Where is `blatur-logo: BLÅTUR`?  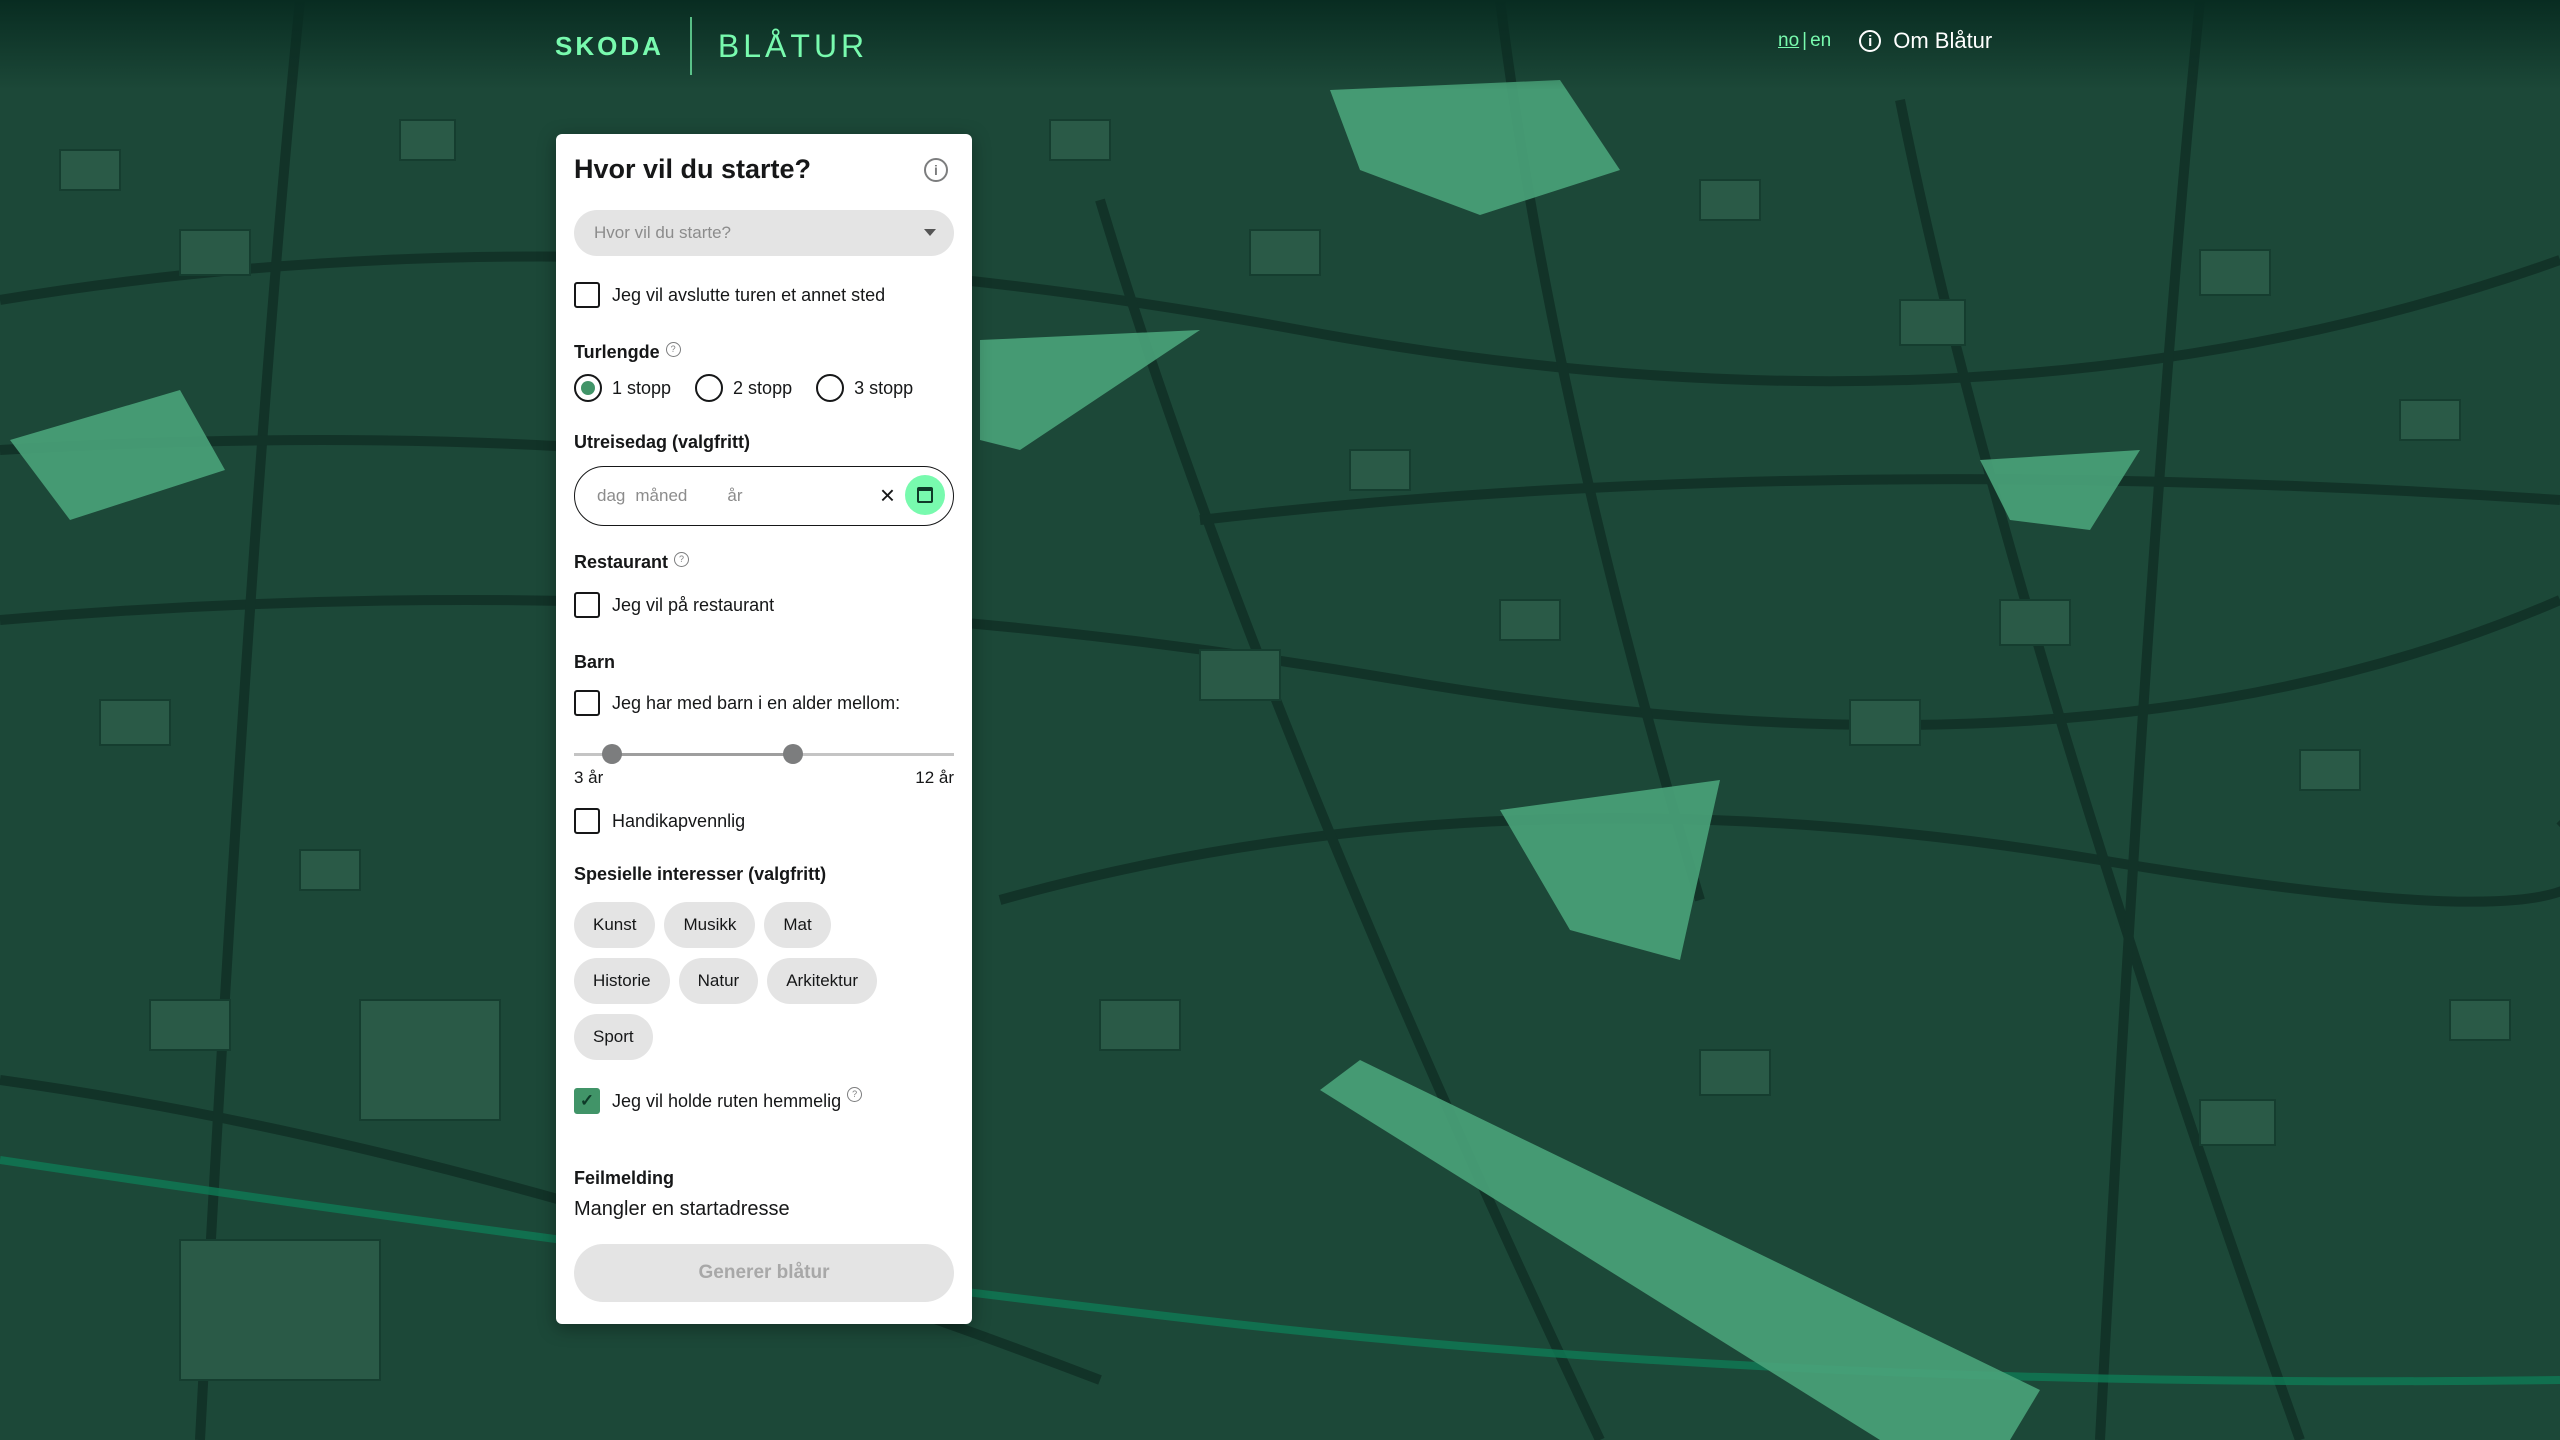 blatur-logo: BLÅTUR is located at coordinates (793, 45).